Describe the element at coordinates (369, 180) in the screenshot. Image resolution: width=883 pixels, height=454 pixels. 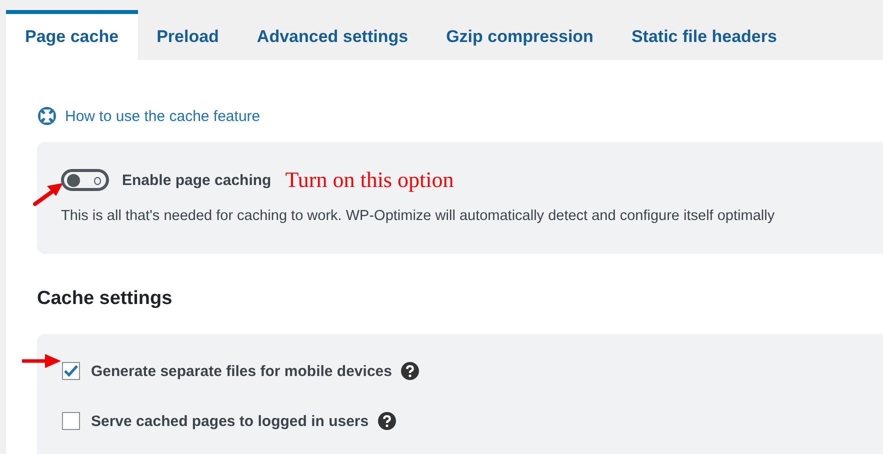
I see `annotation-text: Turn on this option` at that location.